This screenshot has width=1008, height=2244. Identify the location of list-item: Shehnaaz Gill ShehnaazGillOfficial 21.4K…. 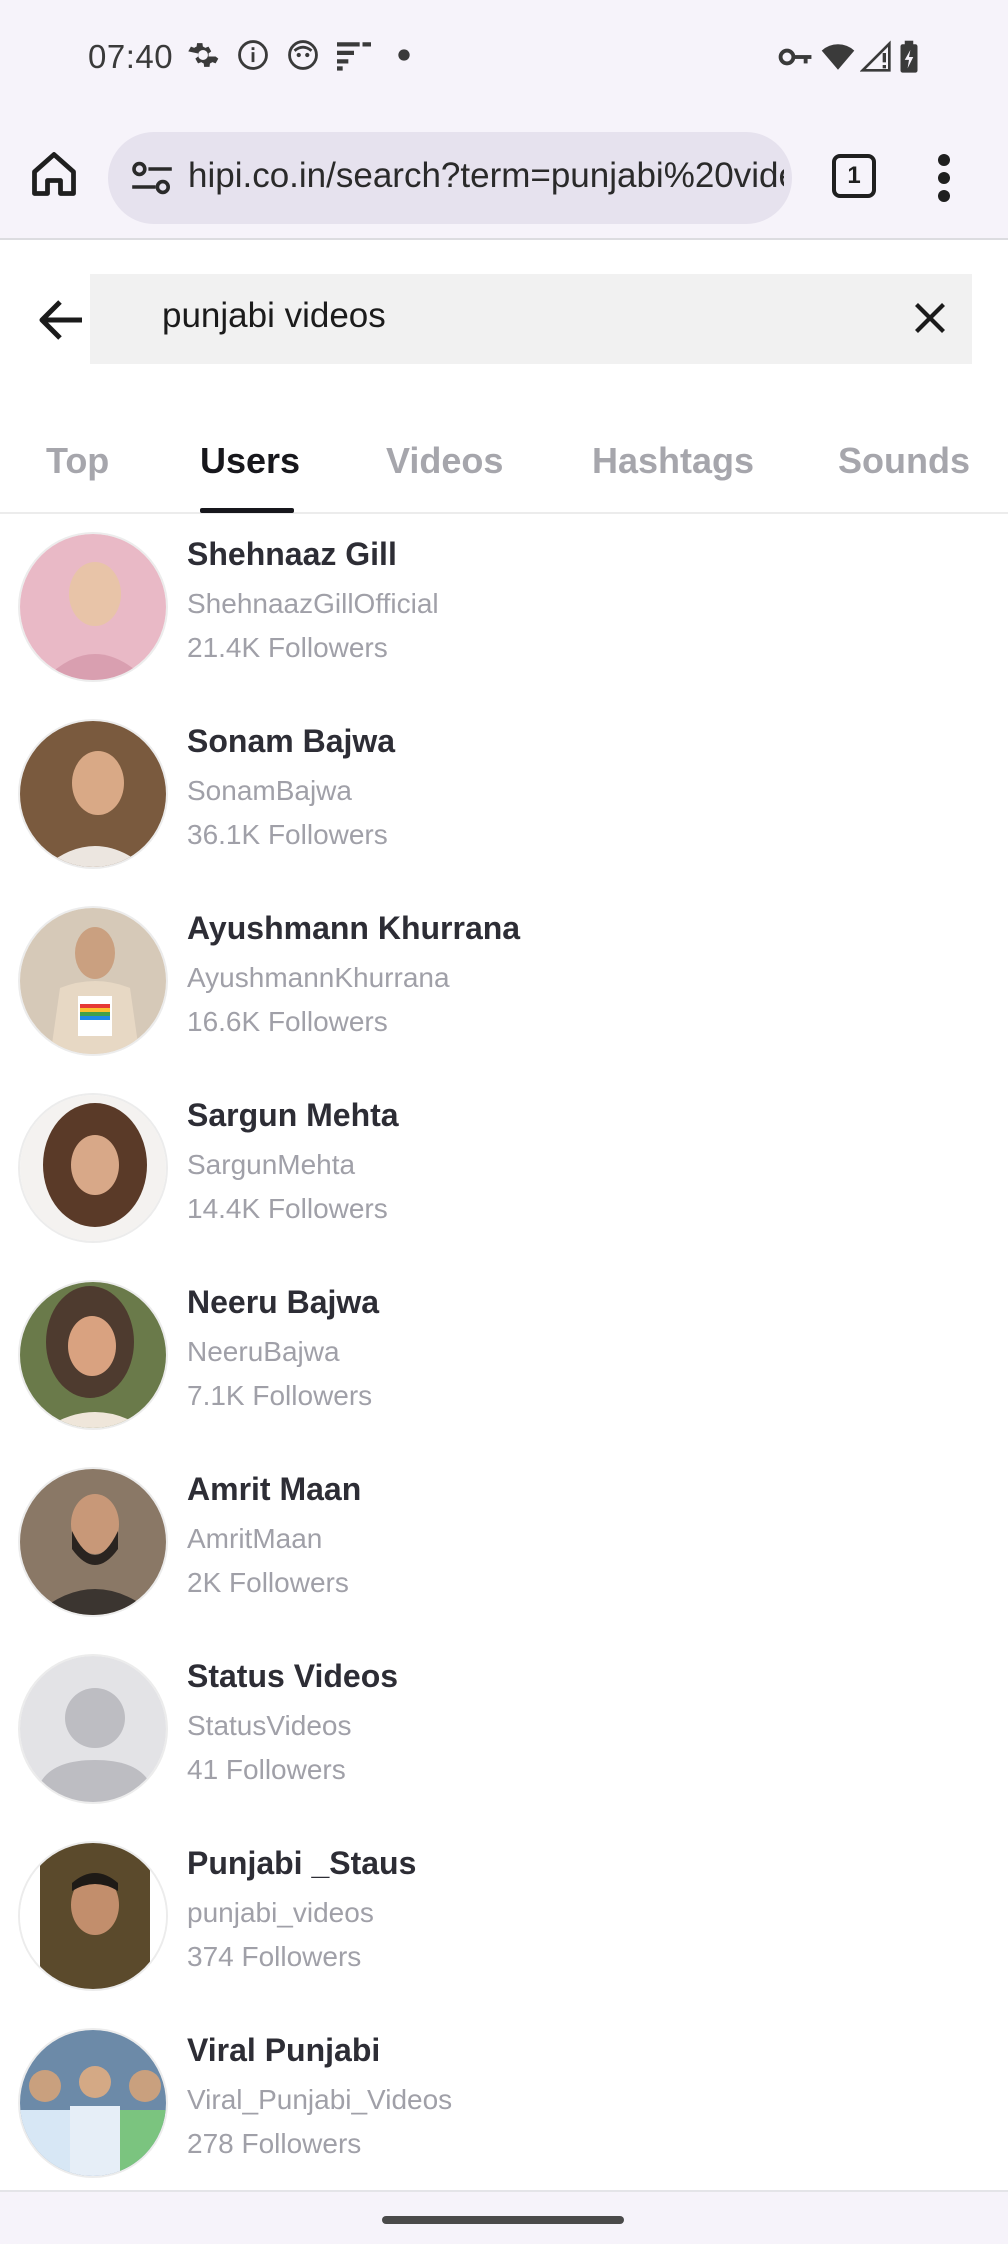
(504, 625).